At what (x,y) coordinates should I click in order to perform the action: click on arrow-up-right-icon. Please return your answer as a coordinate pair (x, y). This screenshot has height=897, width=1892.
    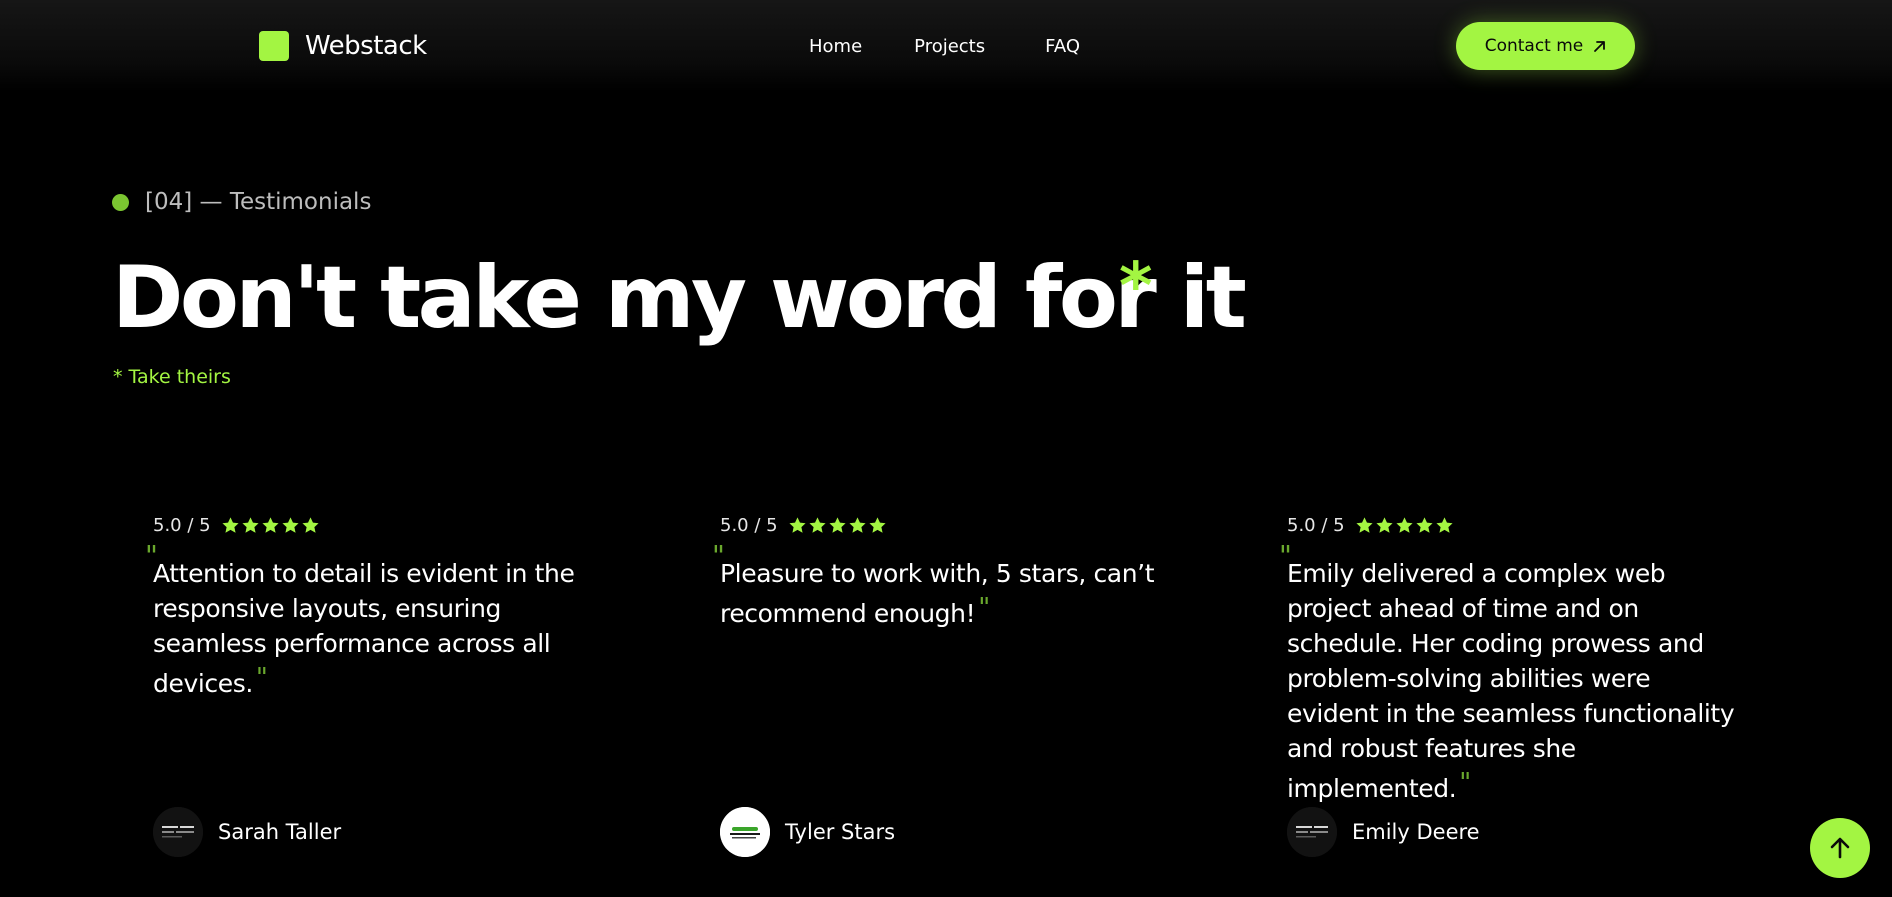
    Looking at the image, I should click on (1600, 46).